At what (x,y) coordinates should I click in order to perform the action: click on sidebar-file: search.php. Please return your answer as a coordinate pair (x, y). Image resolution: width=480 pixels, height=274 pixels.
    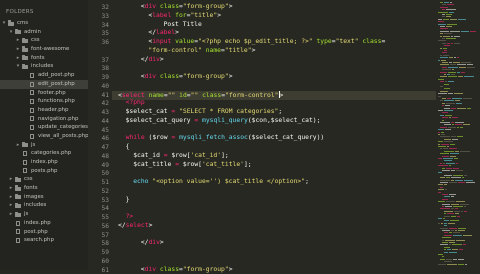
    Looking at the image, I should click on (44, 240).